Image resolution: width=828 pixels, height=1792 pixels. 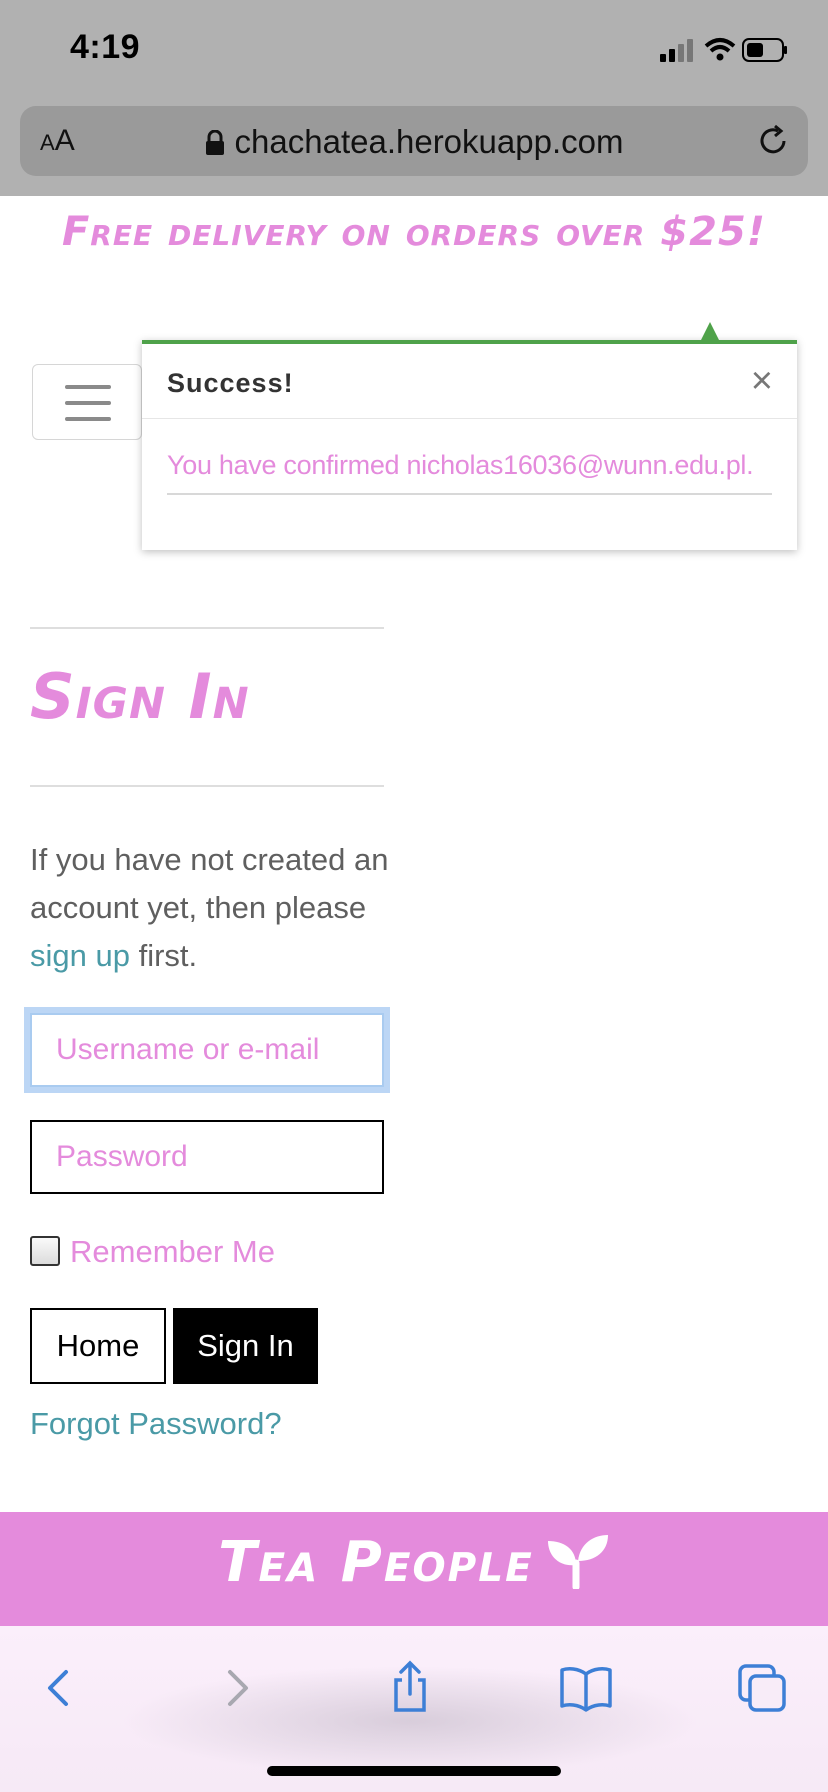 What do you see at coordinates (762, 381) in the screenshot?
I see `close-icon: ×` at bounding box center [762, 381].